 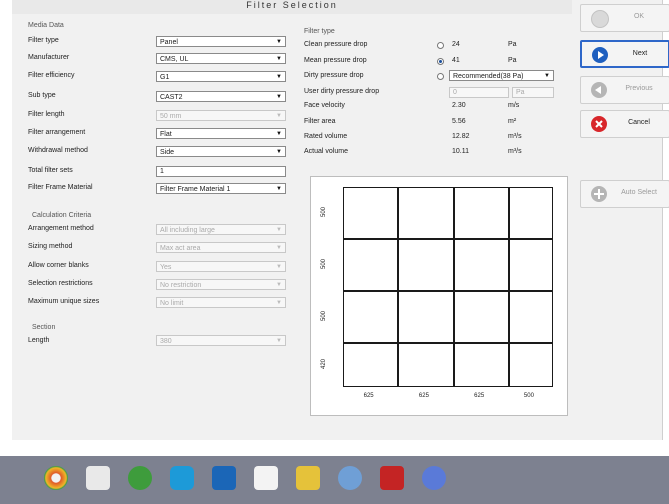 What do you see at coordinates (174, 59) in the screenshot?
I see `manufacturer-value: CMS, UL` at bounding box center [174, 59].